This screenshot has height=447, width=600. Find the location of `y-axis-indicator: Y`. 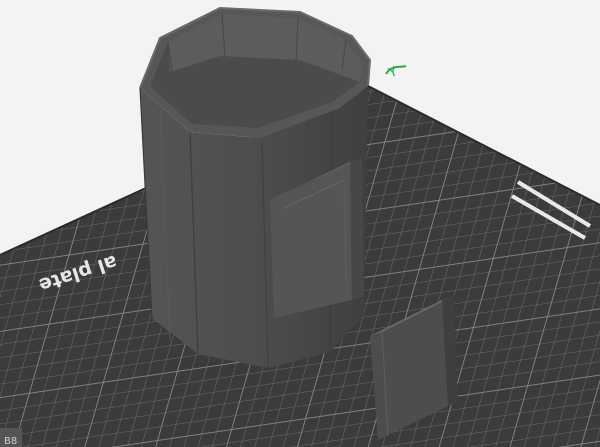

y-axis-indicator: Y is located at coordinates (396, 73).